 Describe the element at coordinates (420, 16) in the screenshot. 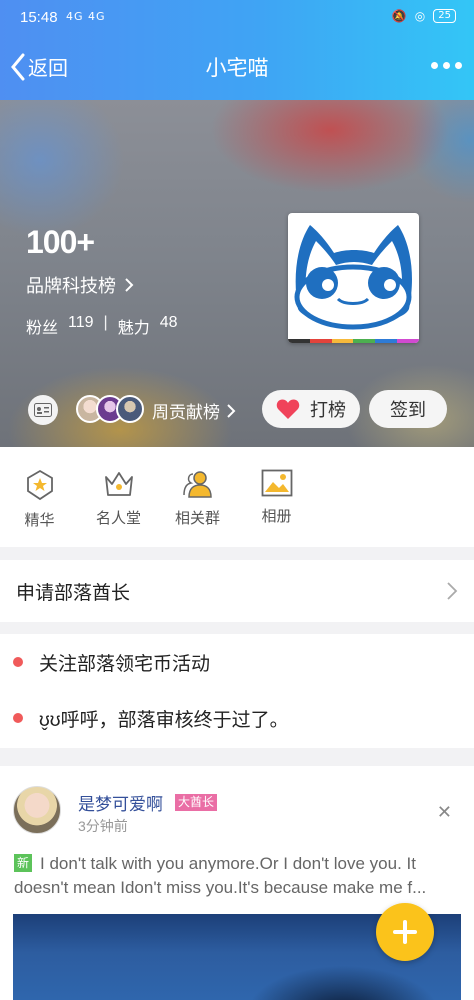

I see `lock-rotation-icon: ◎` at that location.